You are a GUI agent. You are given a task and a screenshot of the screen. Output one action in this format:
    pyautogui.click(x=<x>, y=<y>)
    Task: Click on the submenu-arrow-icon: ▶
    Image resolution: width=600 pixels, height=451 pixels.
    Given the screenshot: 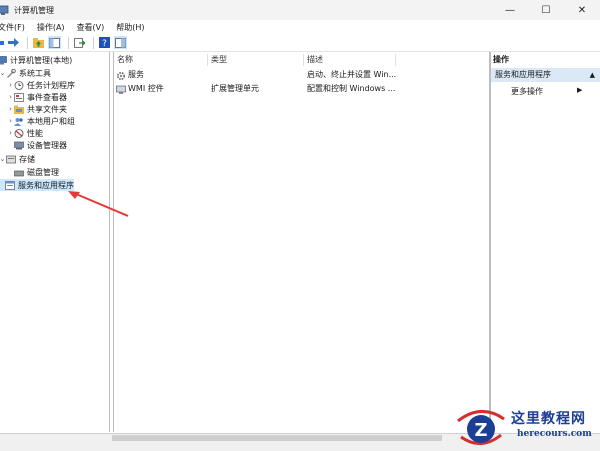 What is the action you would take?
    pyautogui.click(x=579, y=90)
    